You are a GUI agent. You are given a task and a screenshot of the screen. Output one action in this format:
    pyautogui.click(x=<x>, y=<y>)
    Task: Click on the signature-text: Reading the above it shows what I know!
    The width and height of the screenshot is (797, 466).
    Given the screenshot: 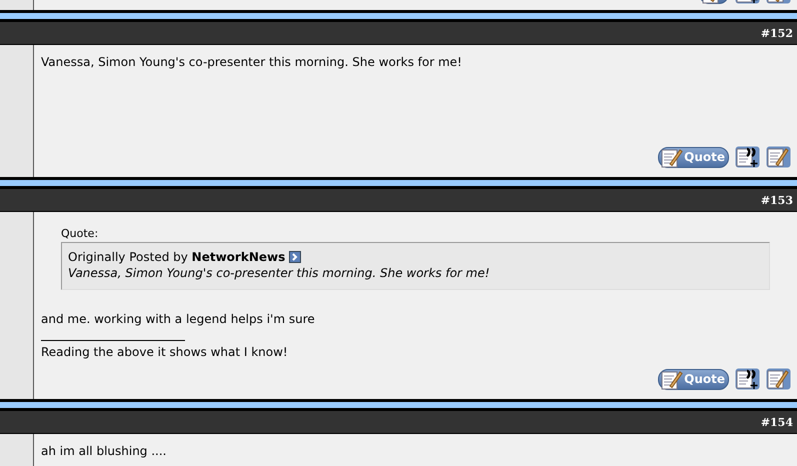 What is the action you would take?
    pyautogui.click(x=165, y=352)
    